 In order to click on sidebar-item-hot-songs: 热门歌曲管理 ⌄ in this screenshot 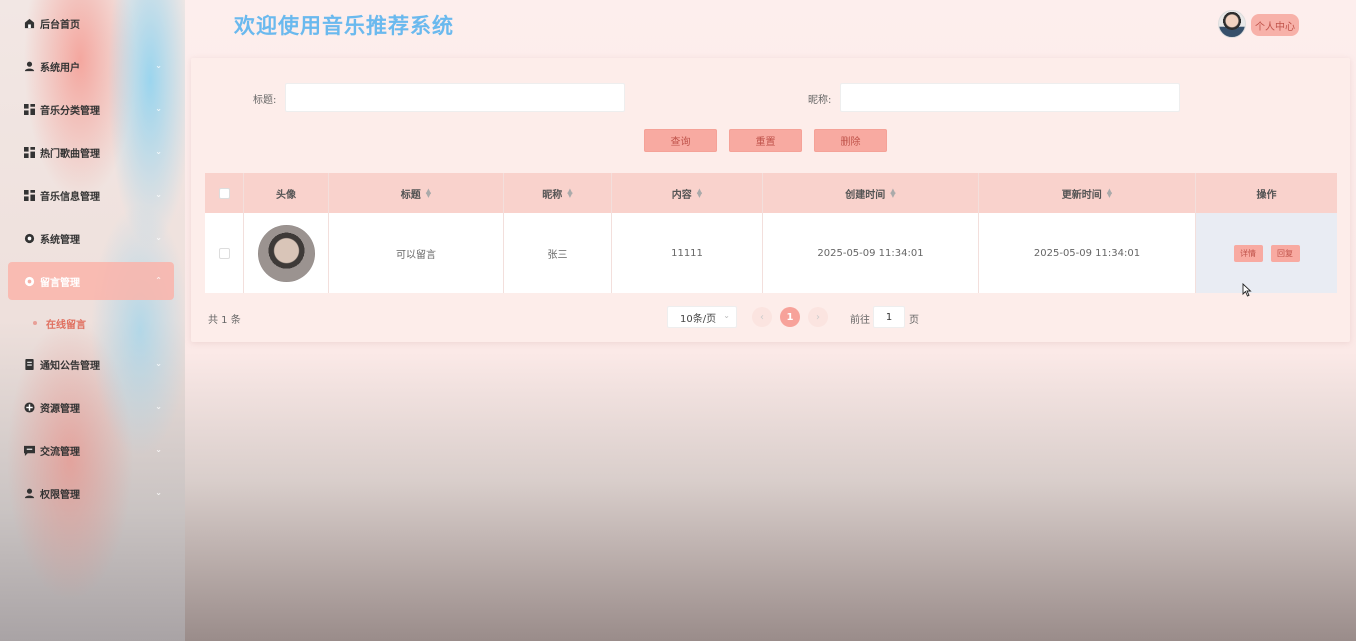, I will do `click(91, 152)`.